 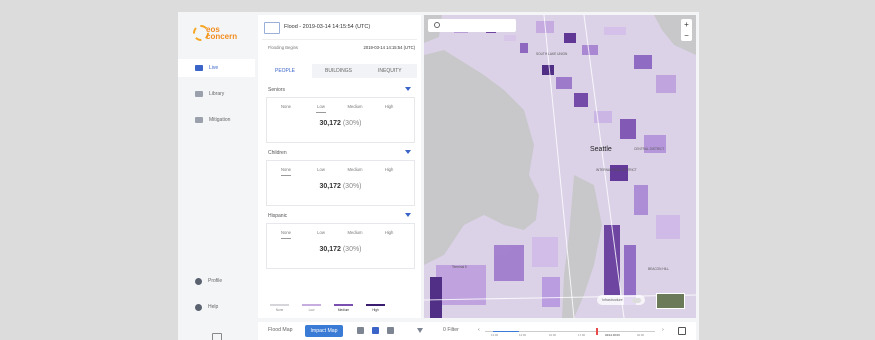 I want to click on timeline-tick: 17:00, so click(x=581, y=335).